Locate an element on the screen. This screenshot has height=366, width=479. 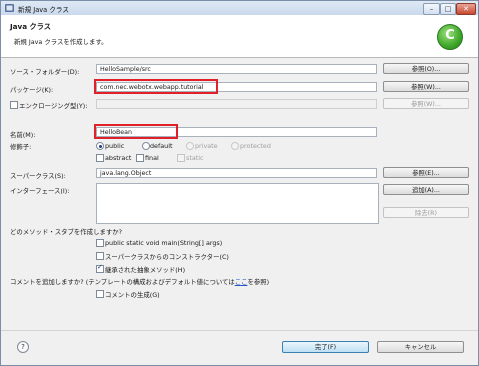
eclipse-window-icon is located at coordinates (9, 8).